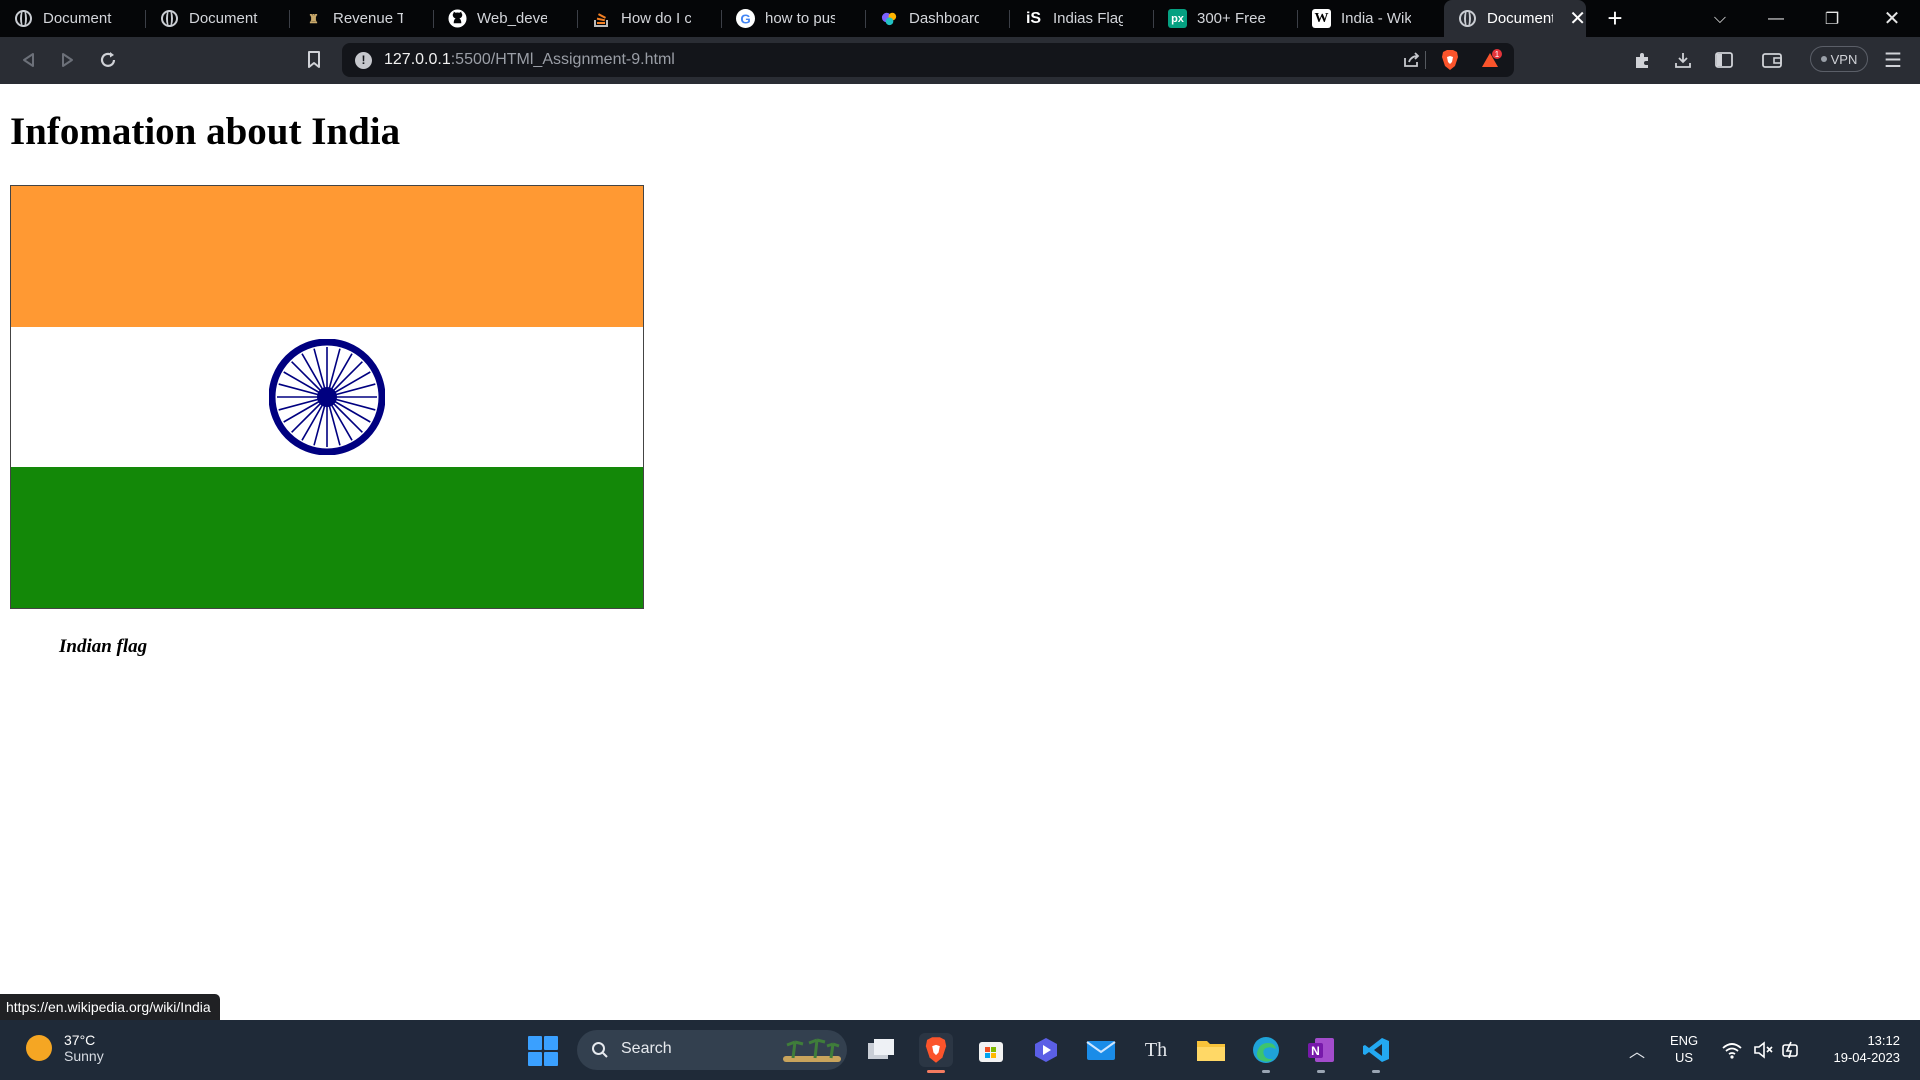 The image size is (1920, 1080). I want to click on close-tab-icon: ✕, so click(1577, 19).